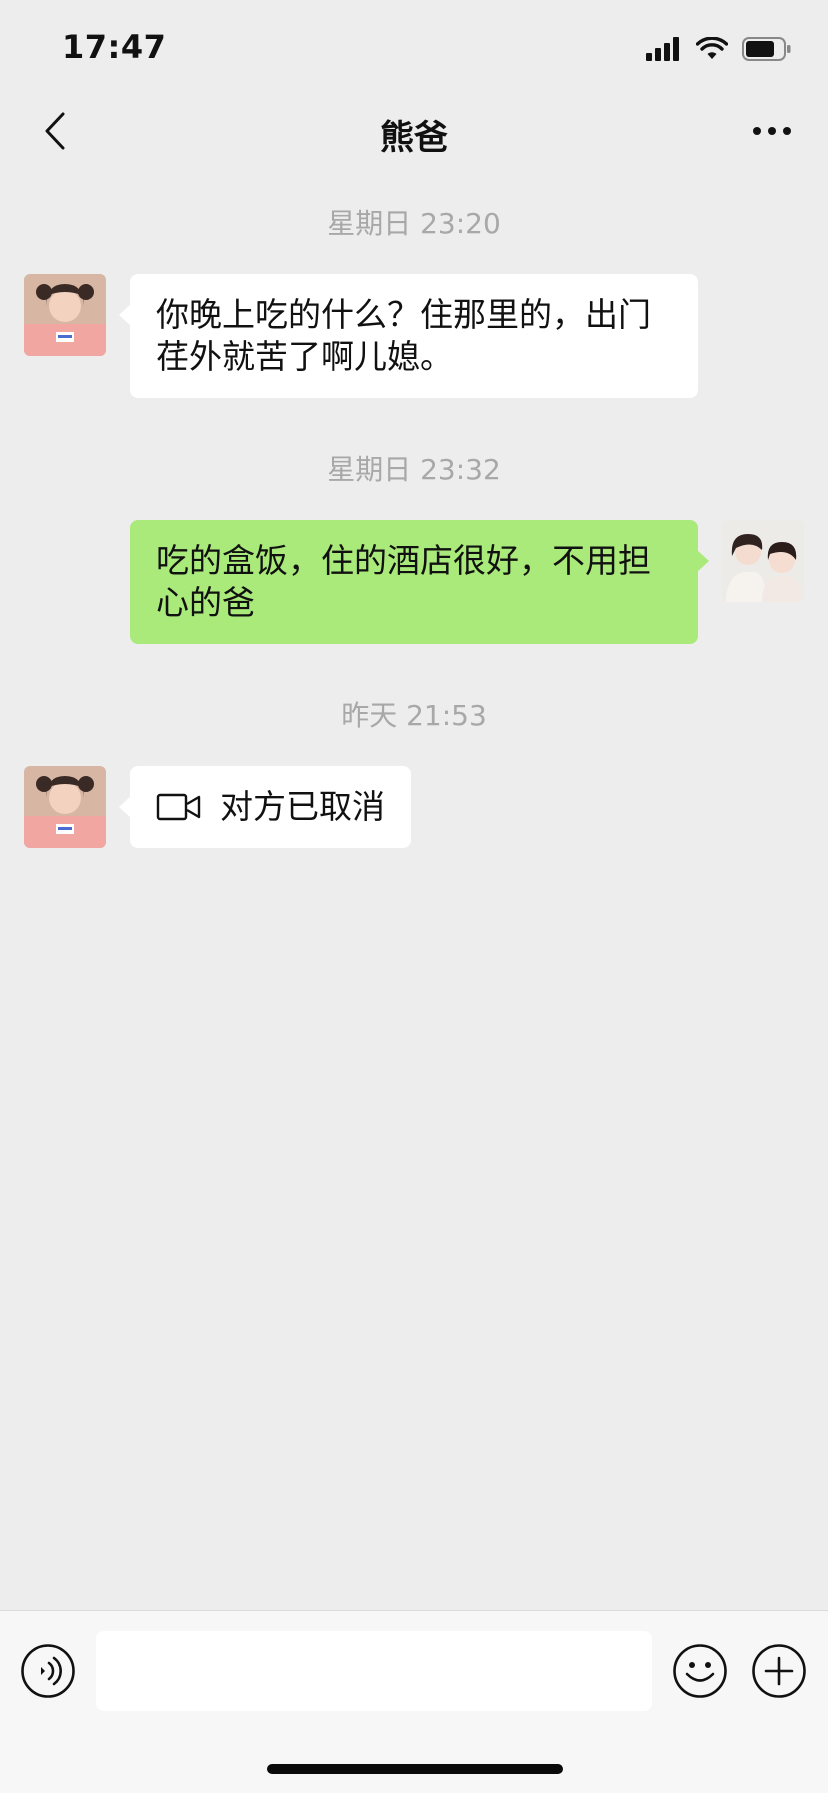 This screenshot has width=828, height=1793. I want to click on message-bubble-incoming: 你晚上吃的什么？住那里的，出门荏外就苦了啊儿媳。, so click(408, 336).